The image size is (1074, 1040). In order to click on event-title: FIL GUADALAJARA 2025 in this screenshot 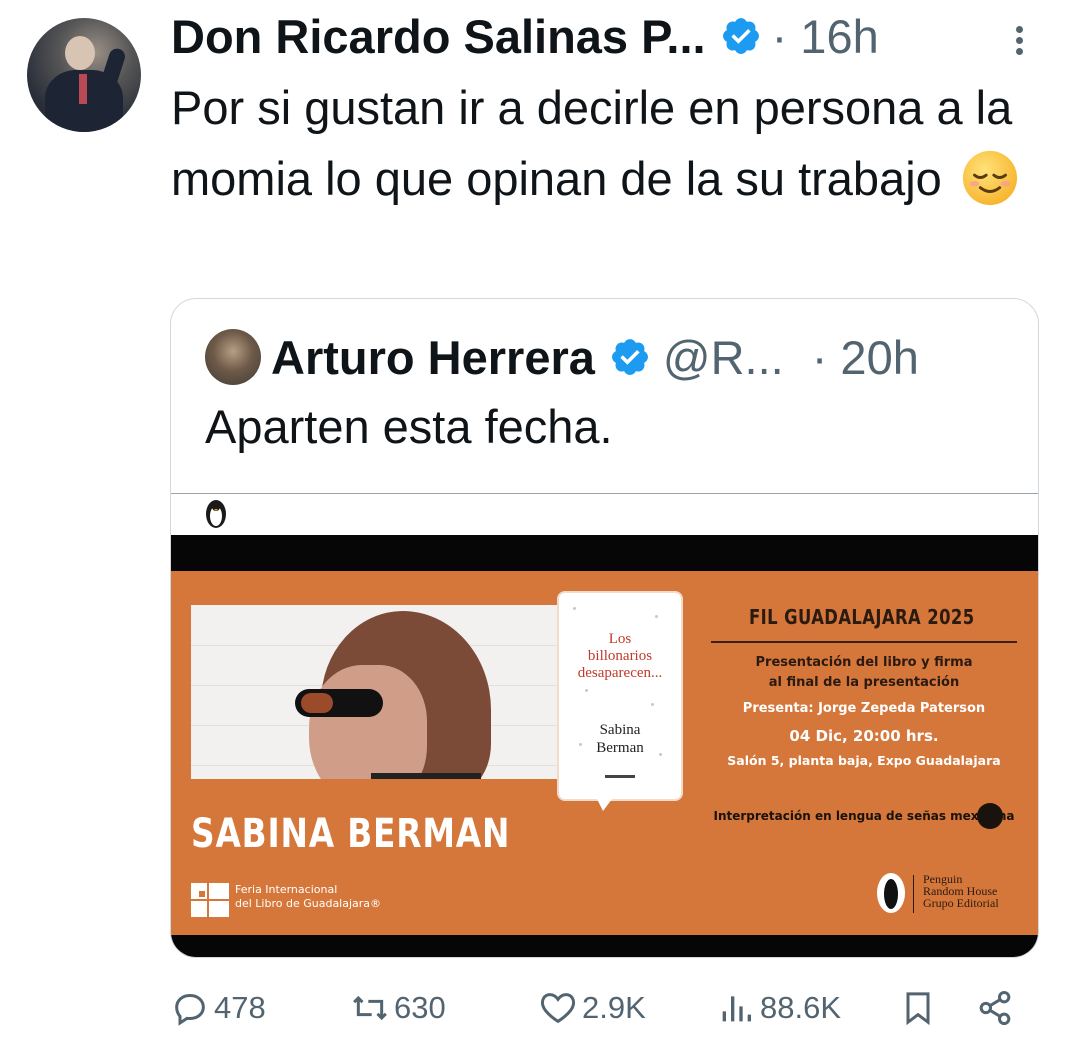, I will do `click(862, 617)`.